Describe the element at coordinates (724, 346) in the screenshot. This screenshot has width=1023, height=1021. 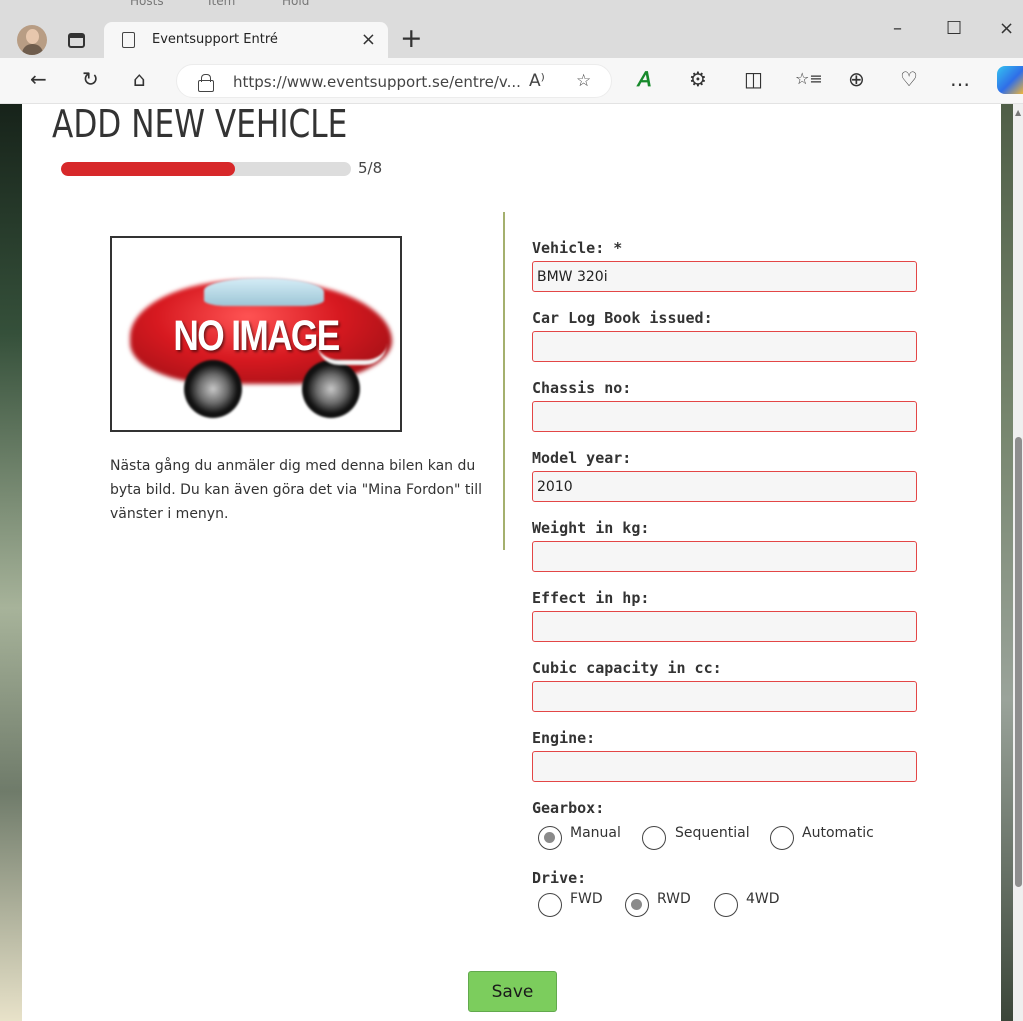
I see `car-log-book-input` at that location.